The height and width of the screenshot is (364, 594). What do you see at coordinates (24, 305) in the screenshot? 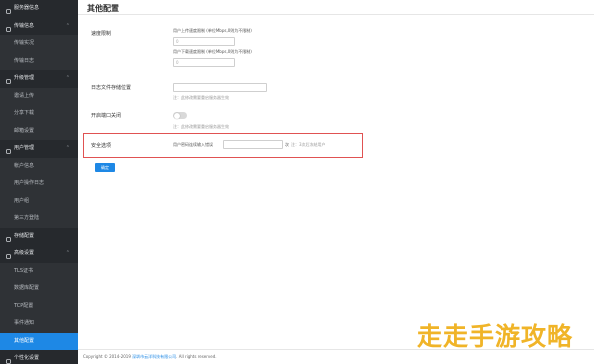
I see `sidebar-item-label: TCP配置` at bounding box center [24, 305].